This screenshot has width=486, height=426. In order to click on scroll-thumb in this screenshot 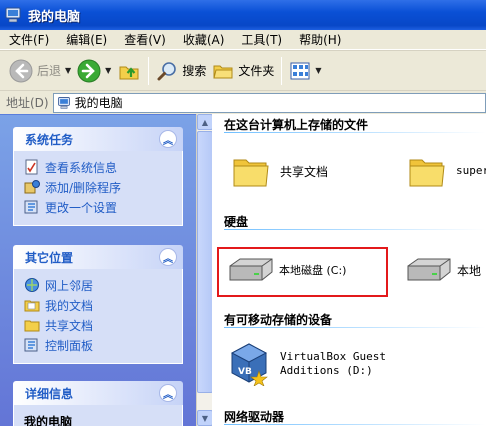, I will do `click(205, 262)`.